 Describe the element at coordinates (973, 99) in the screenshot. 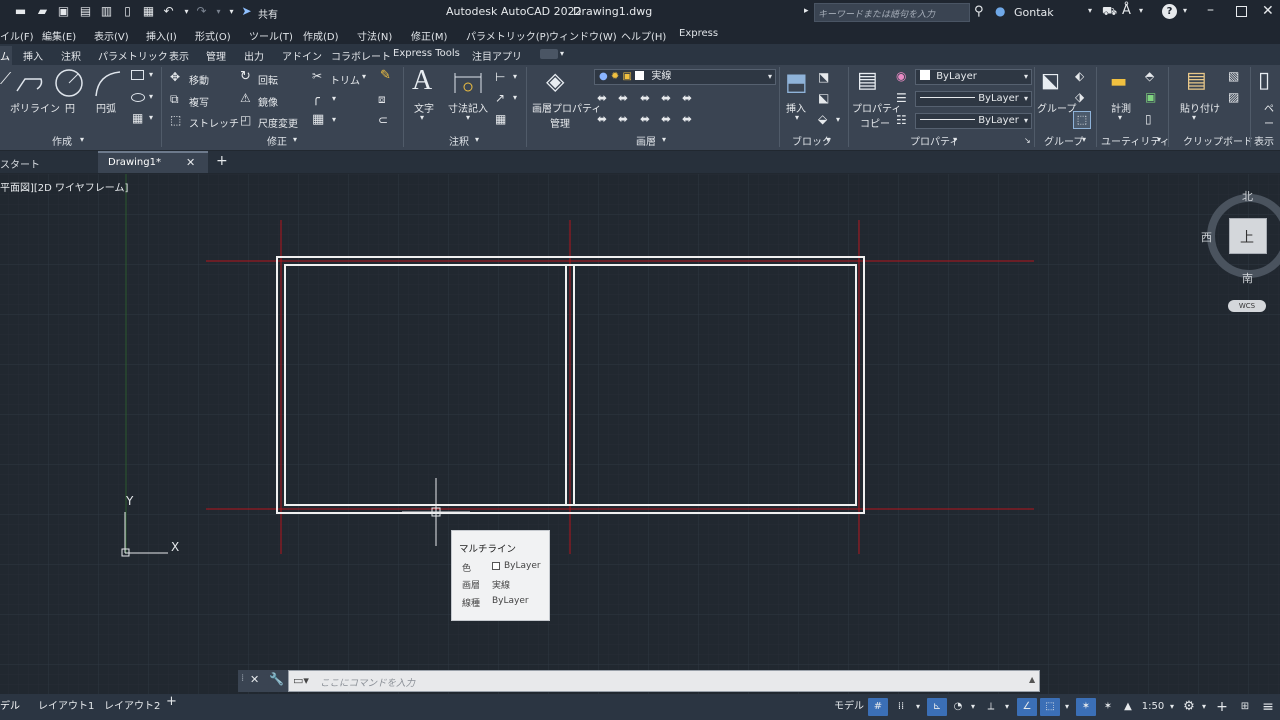

I see `lineweight-dropdown: ByLayer ▾` at that location.